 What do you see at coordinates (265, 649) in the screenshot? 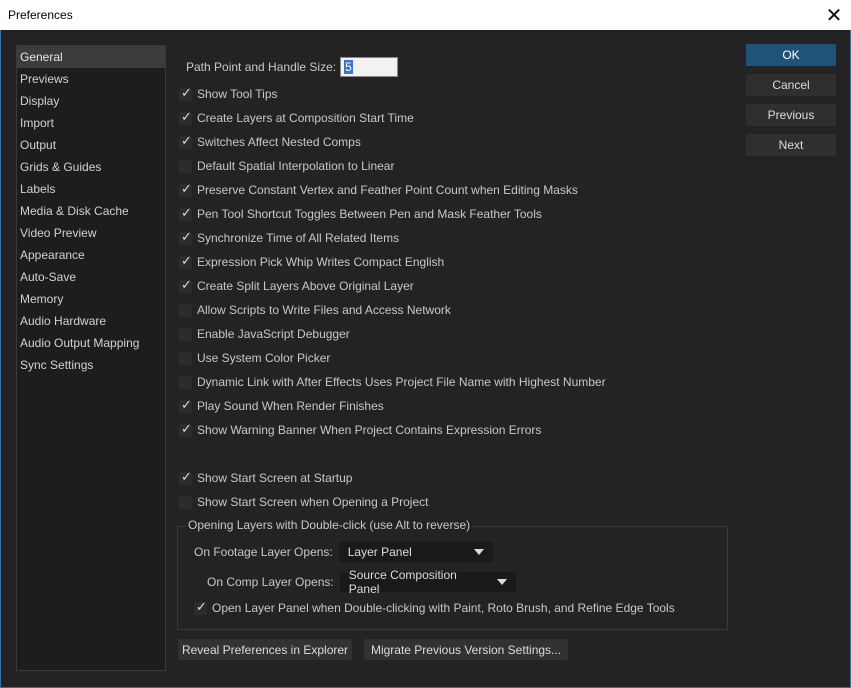
I see `reveal-preferences-button: Reveal Preferences in Explorer` at bounding box center [265, 649].